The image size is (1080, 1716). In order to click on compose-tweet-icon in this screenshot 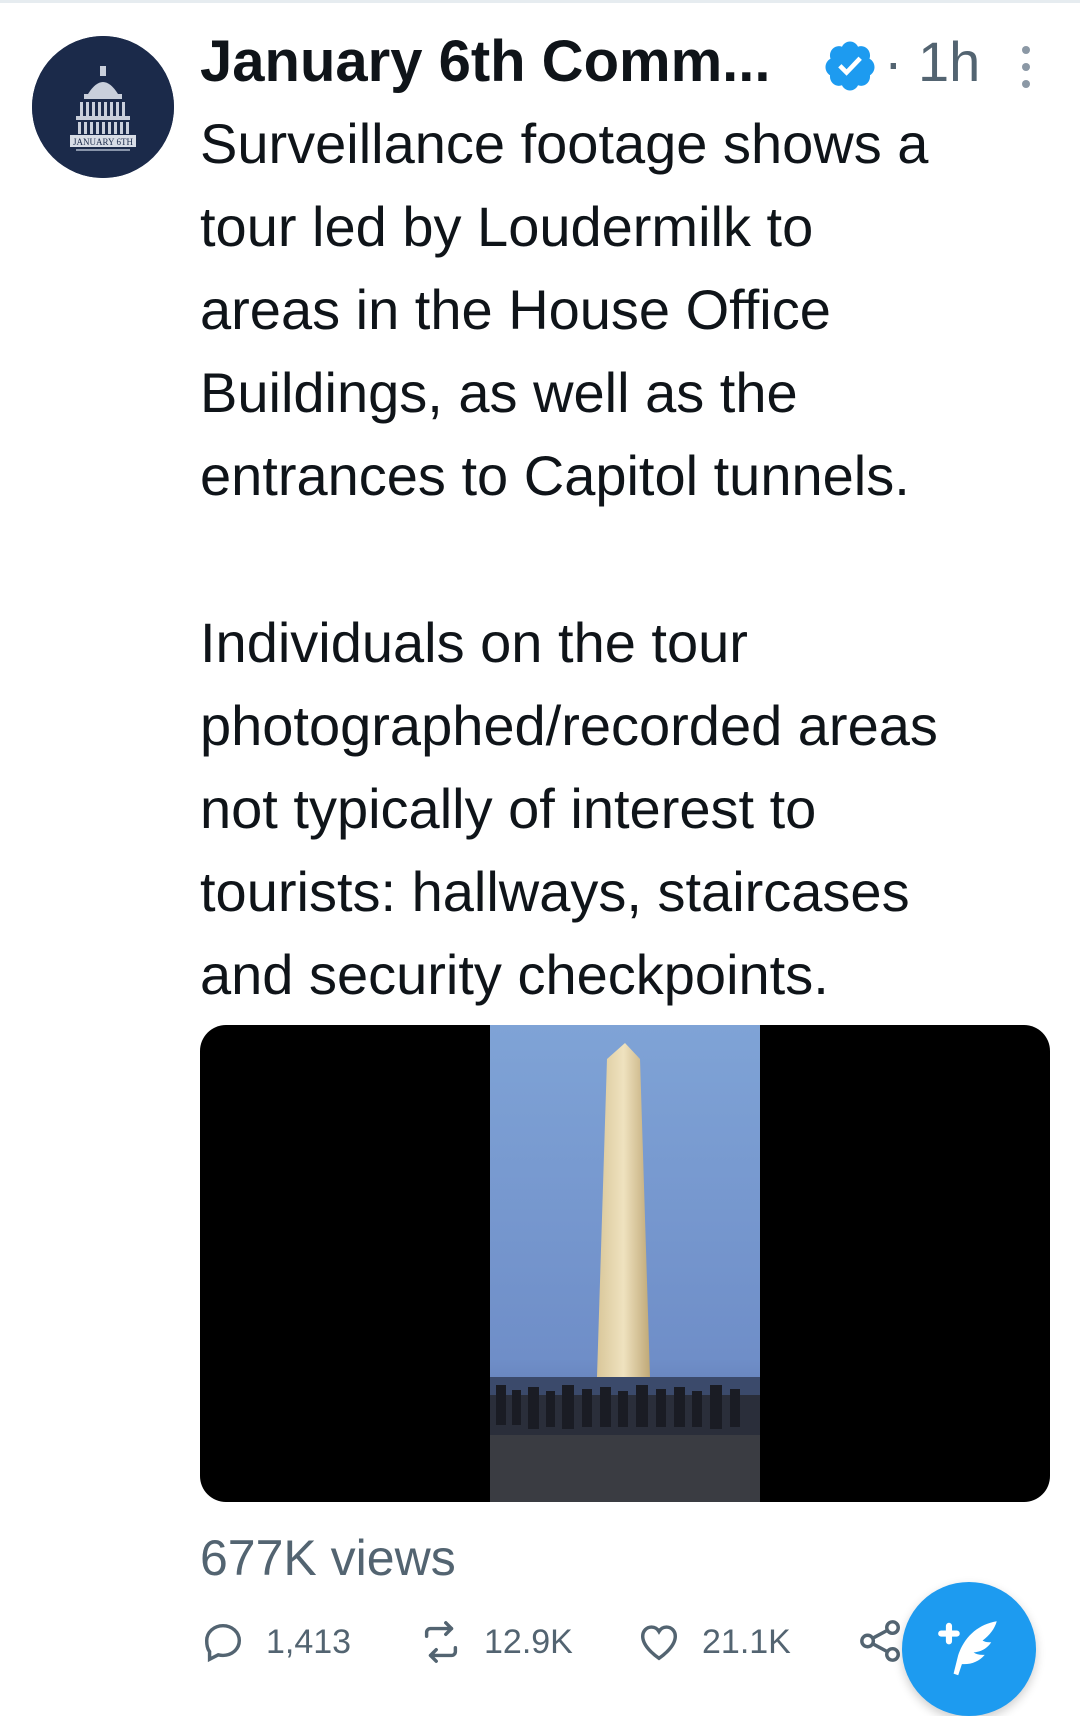, I will do `click(967, 1648)`.